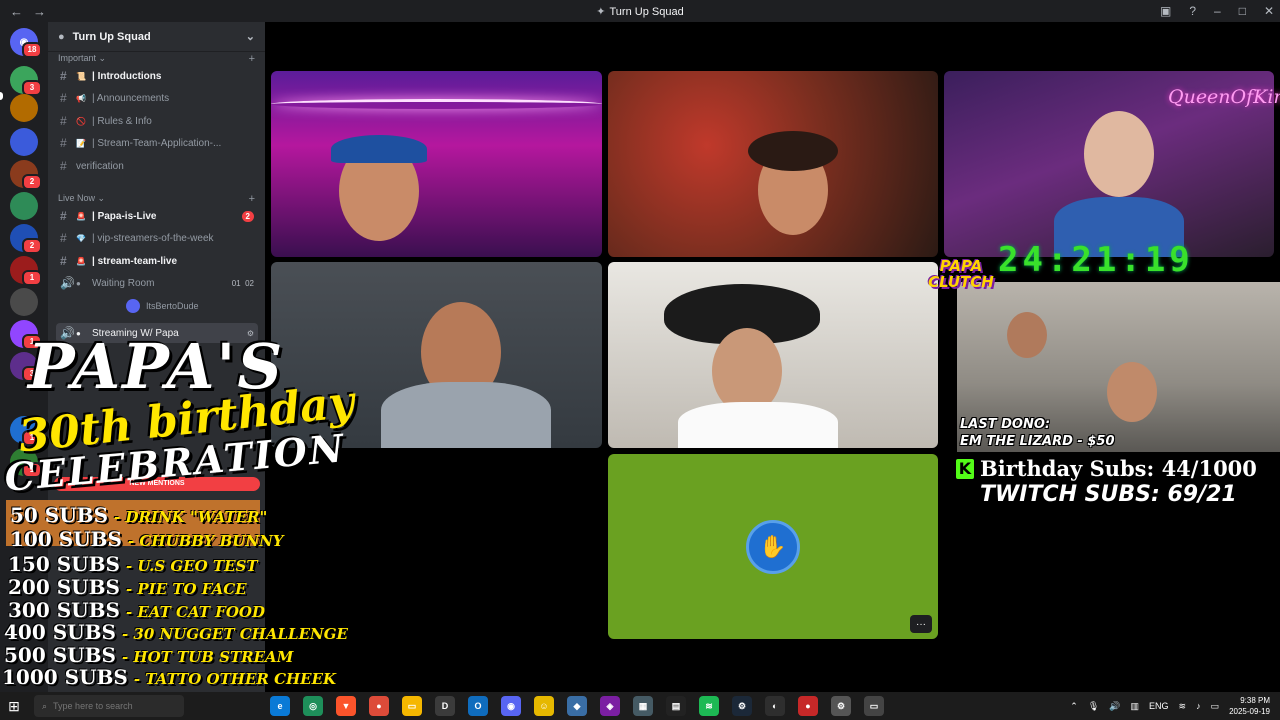 Image resolution: width=1280 pixels, height=720 pixels. I want to click on window-title: ✦ Turn Up Squad, so click(640, 11).